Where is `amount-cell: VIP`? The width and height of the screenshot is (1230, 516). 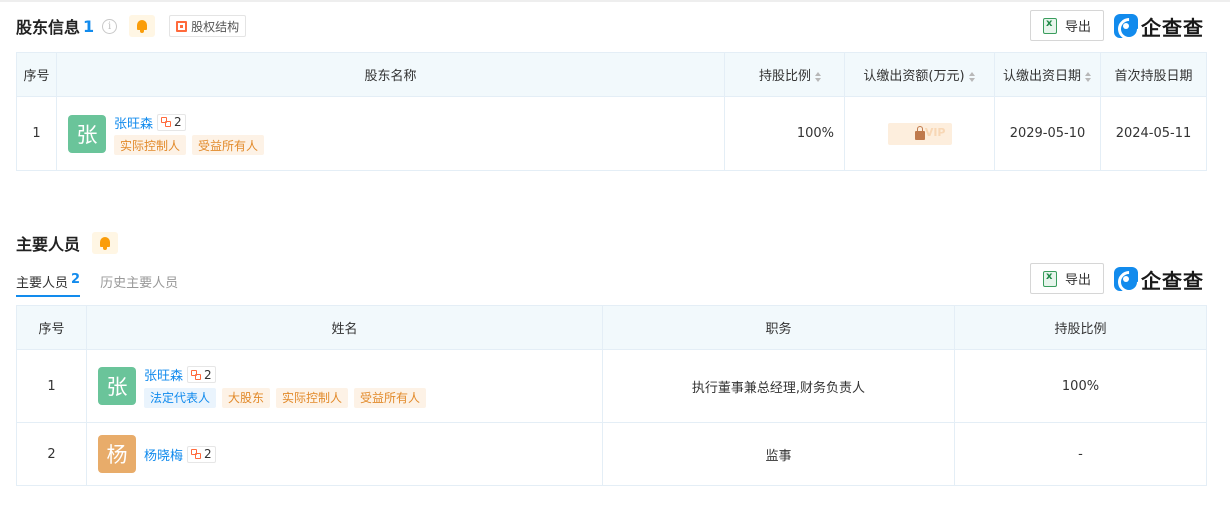 amount-cell: VIP is located at coordinates (919, 133).